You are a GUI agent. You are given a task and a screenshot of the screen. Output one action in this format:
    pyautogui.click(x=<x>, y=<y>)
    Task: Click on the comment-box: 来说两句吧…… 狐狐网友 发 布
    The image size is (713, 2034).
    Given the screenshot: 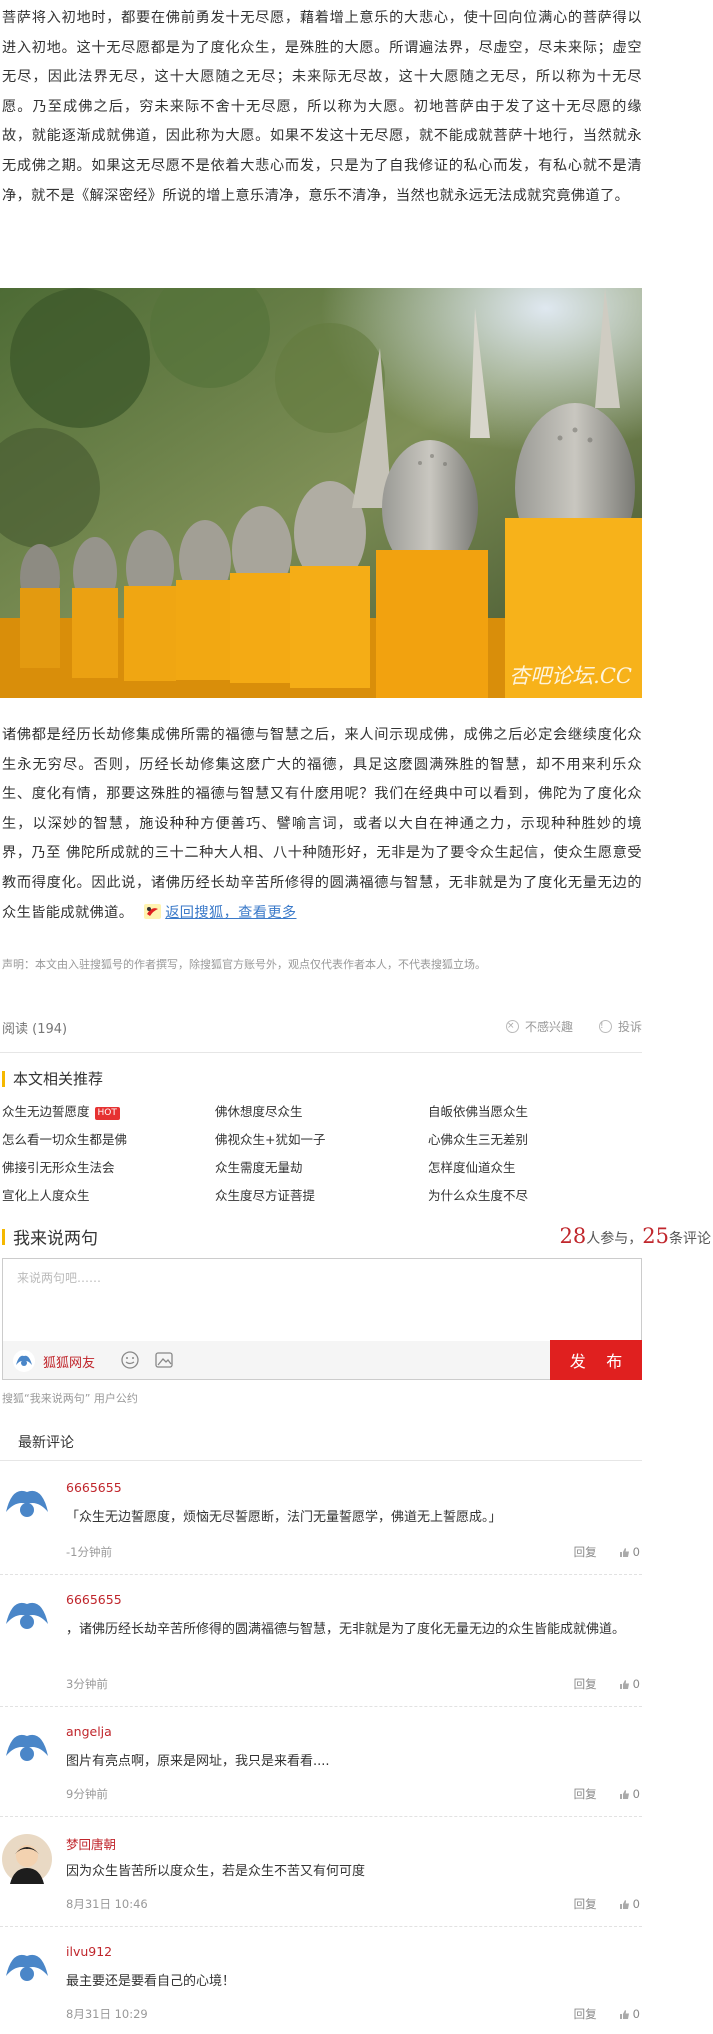 What is the action you would take?
    pyautogui.click(x=322, y=1319)
    